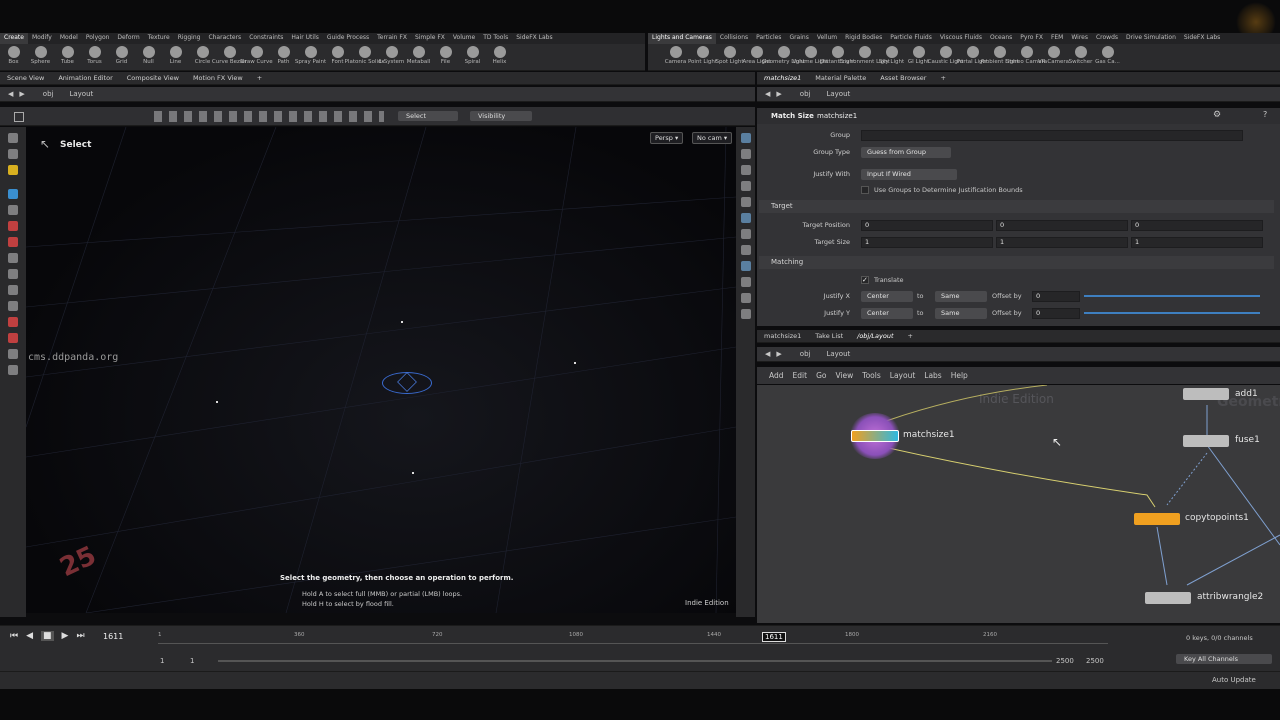 Image resolution: width=1280 pixels, height=720 pixels. What do you see at coordinates (782, 336) in the screenshot?
I see `tab-matchsize1: matchsize1` at bounding box center [782, 336].